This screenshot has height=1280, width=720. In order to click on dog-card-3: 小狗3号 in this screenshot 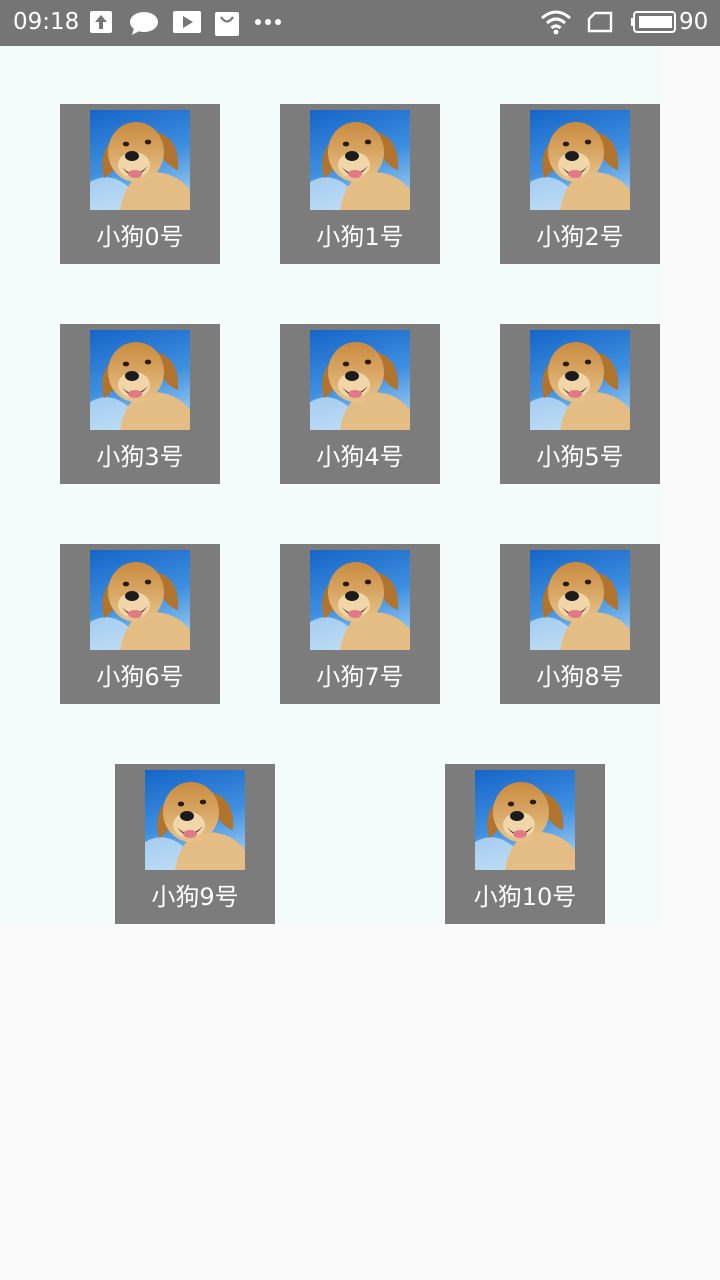, I will do `click(140, 404)`.